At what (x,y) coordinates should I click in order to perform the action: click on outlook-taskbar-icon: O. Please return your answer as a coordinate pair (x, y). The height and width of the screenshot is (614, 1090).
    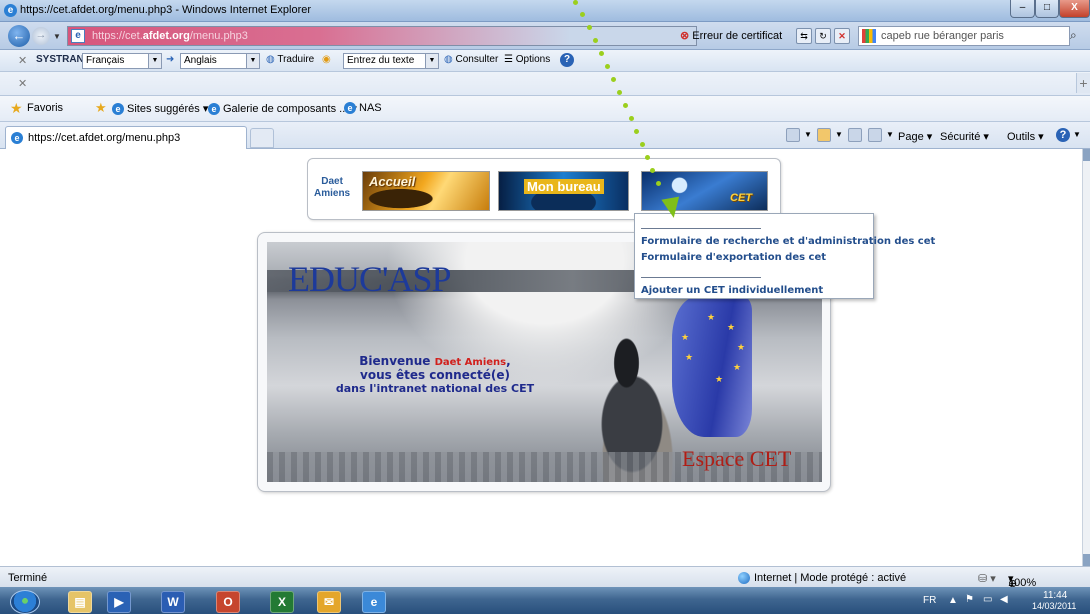
    Looking at the image, I should click on (228, 602).